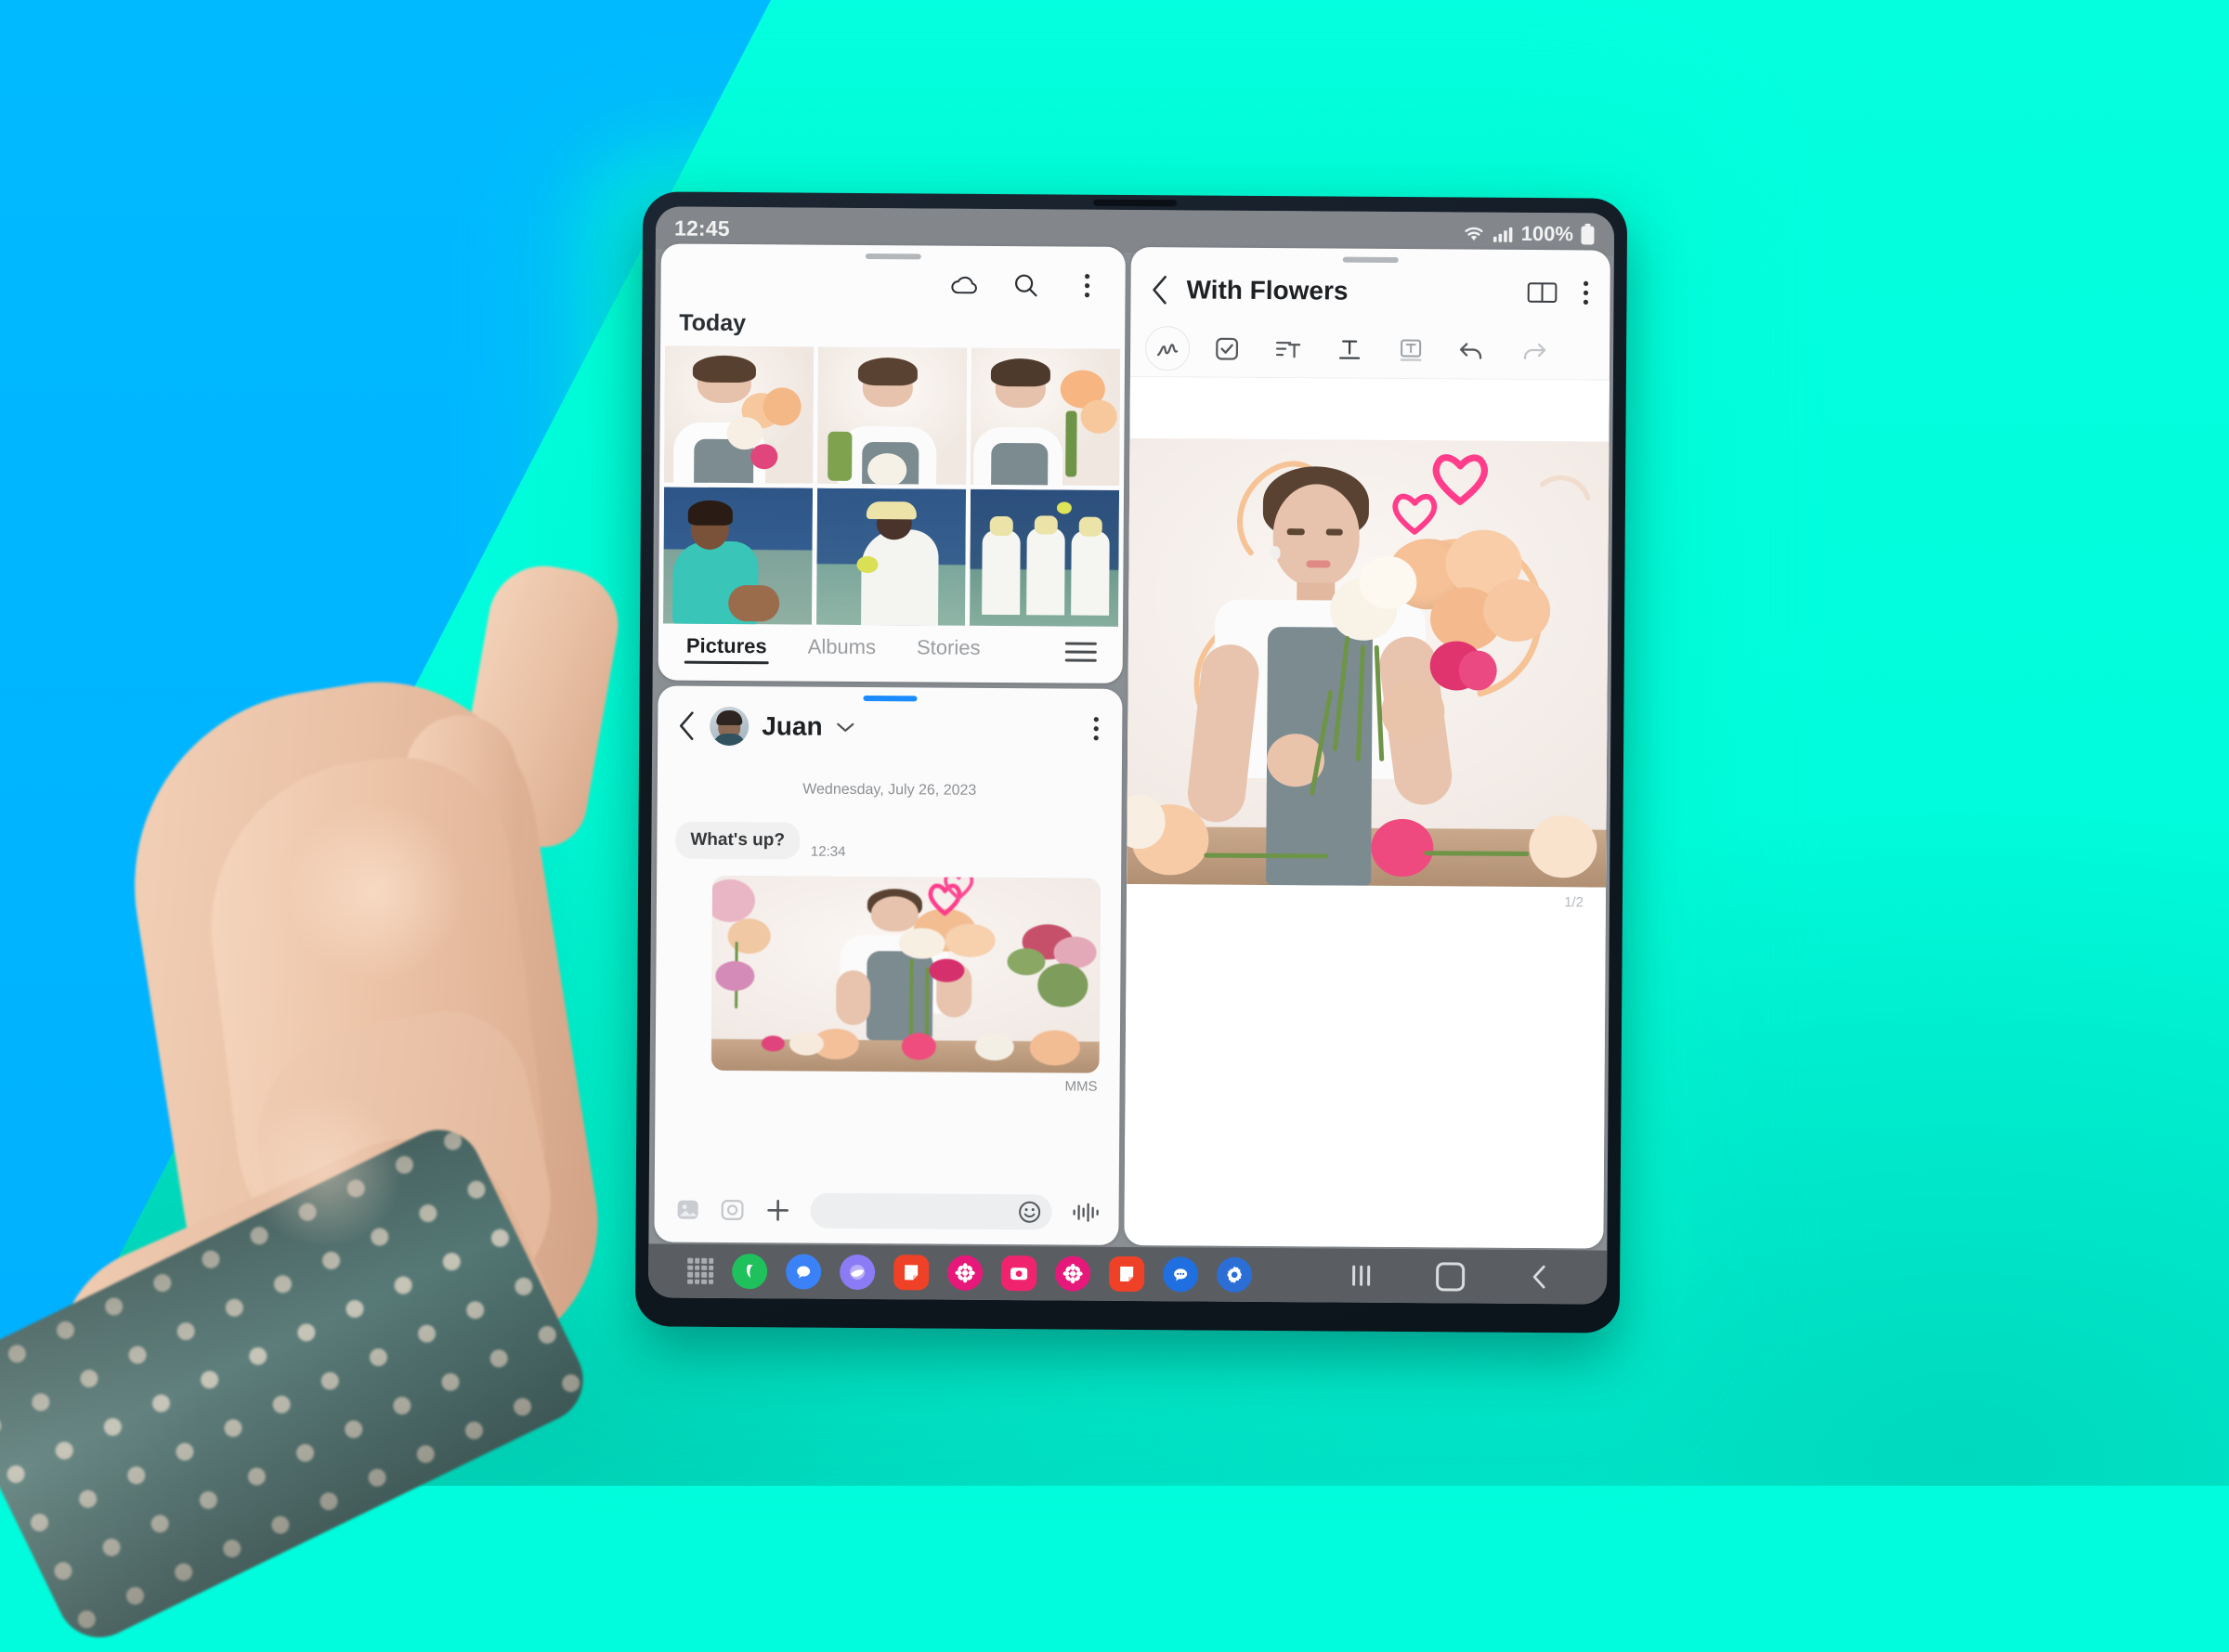 This screenshot has width=2229, height=1652. I want to click on battery-full-icon, so click(1588, 234).